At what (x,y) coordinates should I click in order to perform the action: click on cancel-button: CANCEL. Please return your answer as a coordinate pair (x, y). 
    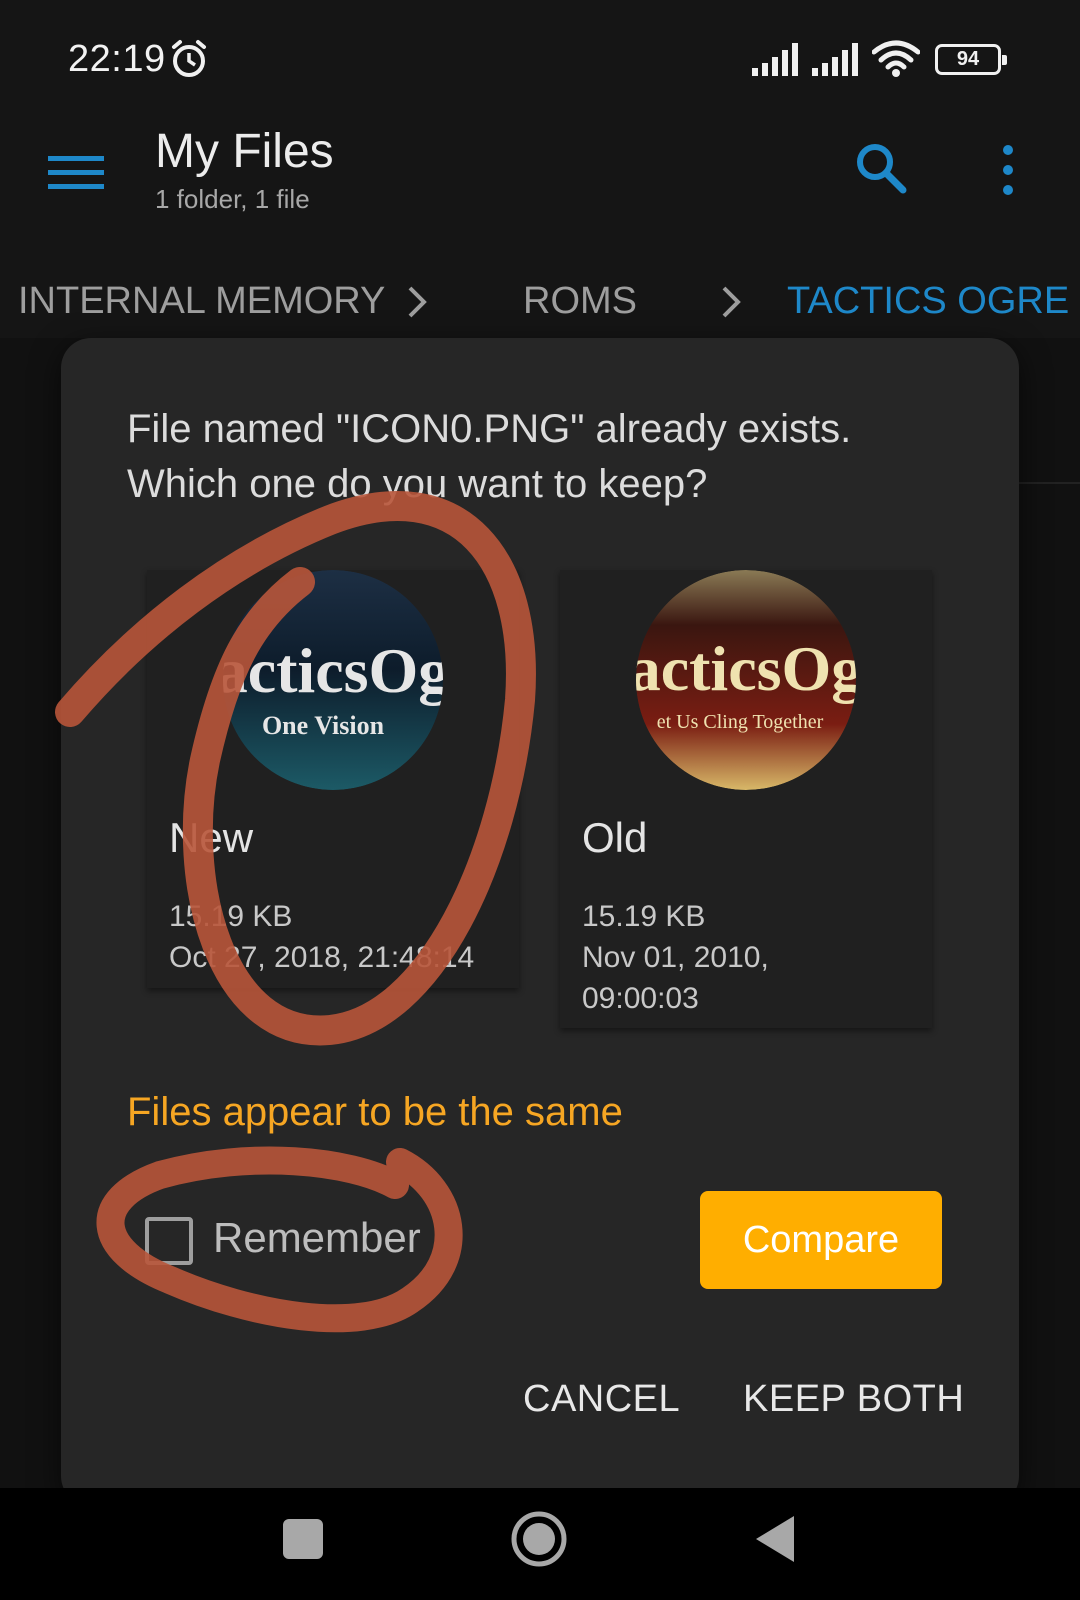
    Looking at the image, I should click on (601, 1399).